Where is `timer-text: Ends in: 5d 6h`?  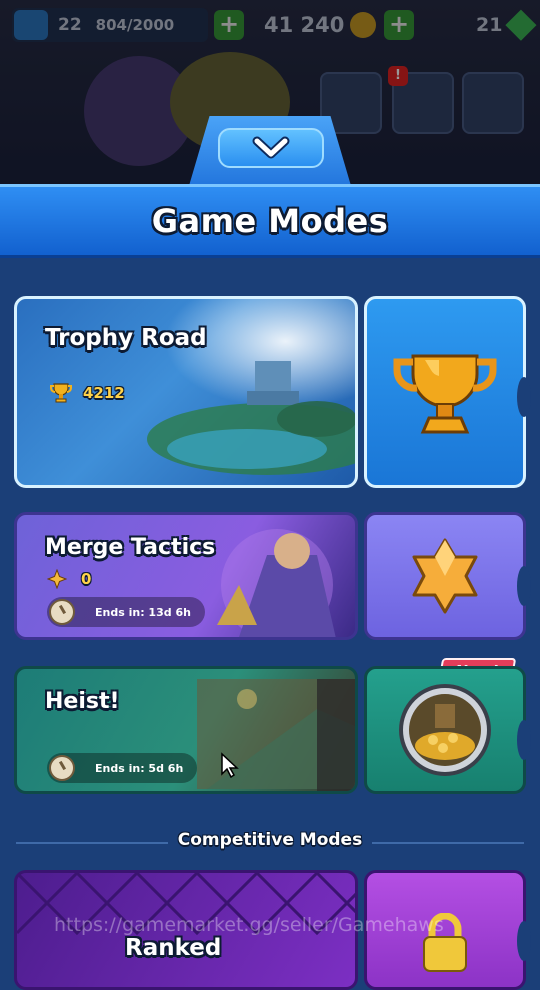
timer-text: Ends in: 5d 6h is located at coordinates (139, 768).